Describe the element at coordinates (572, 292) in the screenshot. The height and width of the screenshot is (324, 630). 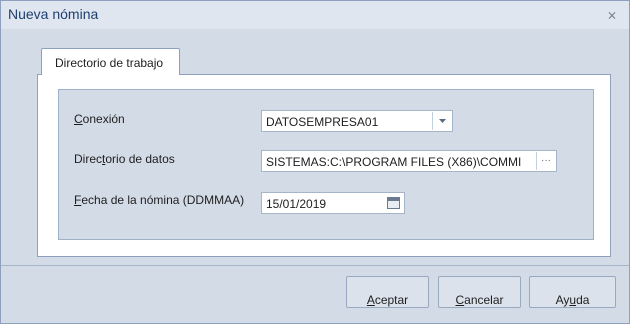
I see `help-button: Ayuda` at that location.